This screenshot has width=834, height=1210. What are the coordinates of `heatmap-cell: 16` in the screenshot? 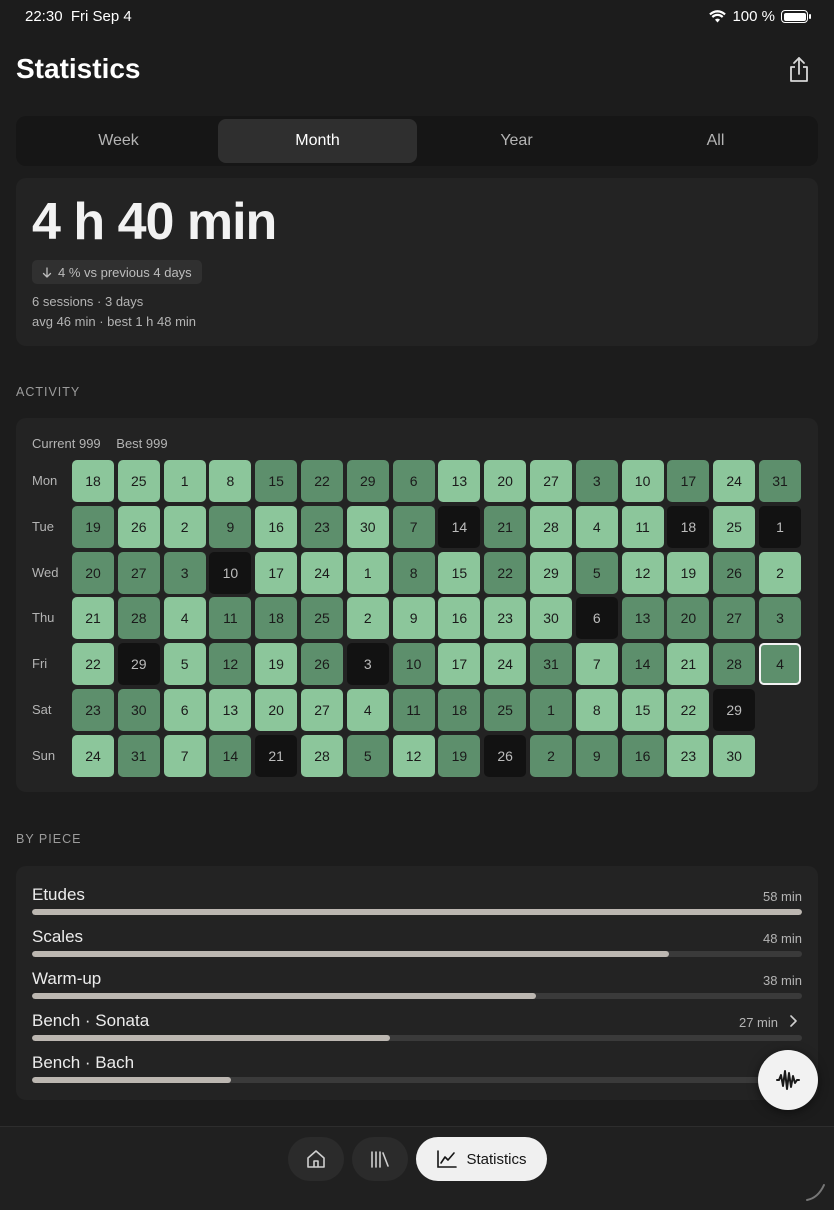 It's located at (459, 618).